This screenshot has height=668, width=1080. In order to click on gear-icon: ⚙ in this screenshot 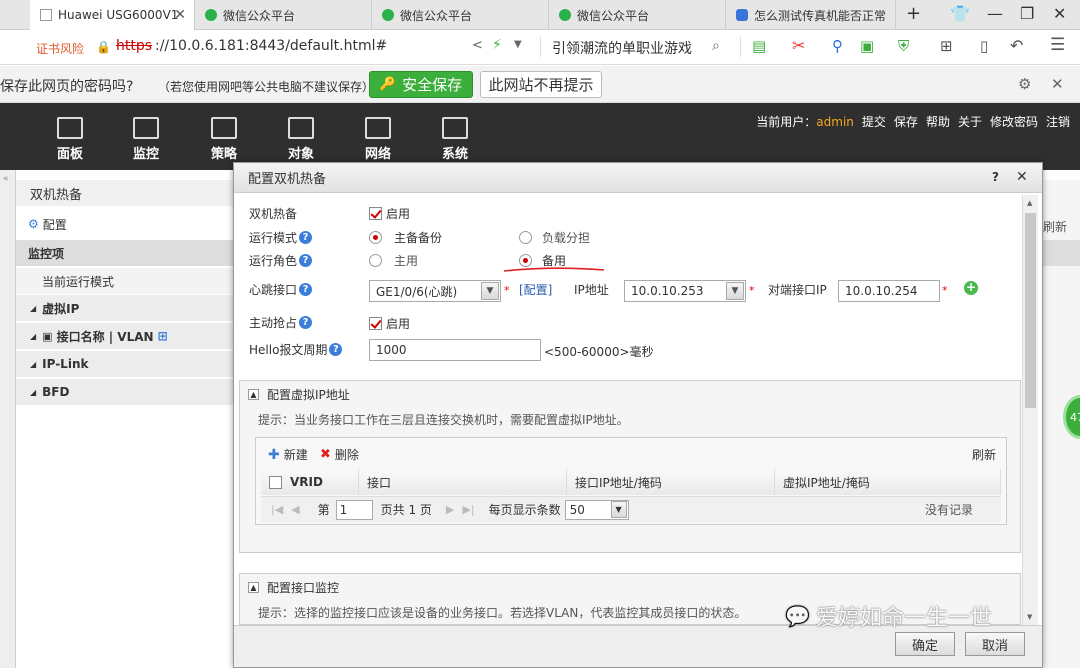, I will do `click(1024, 84)`.